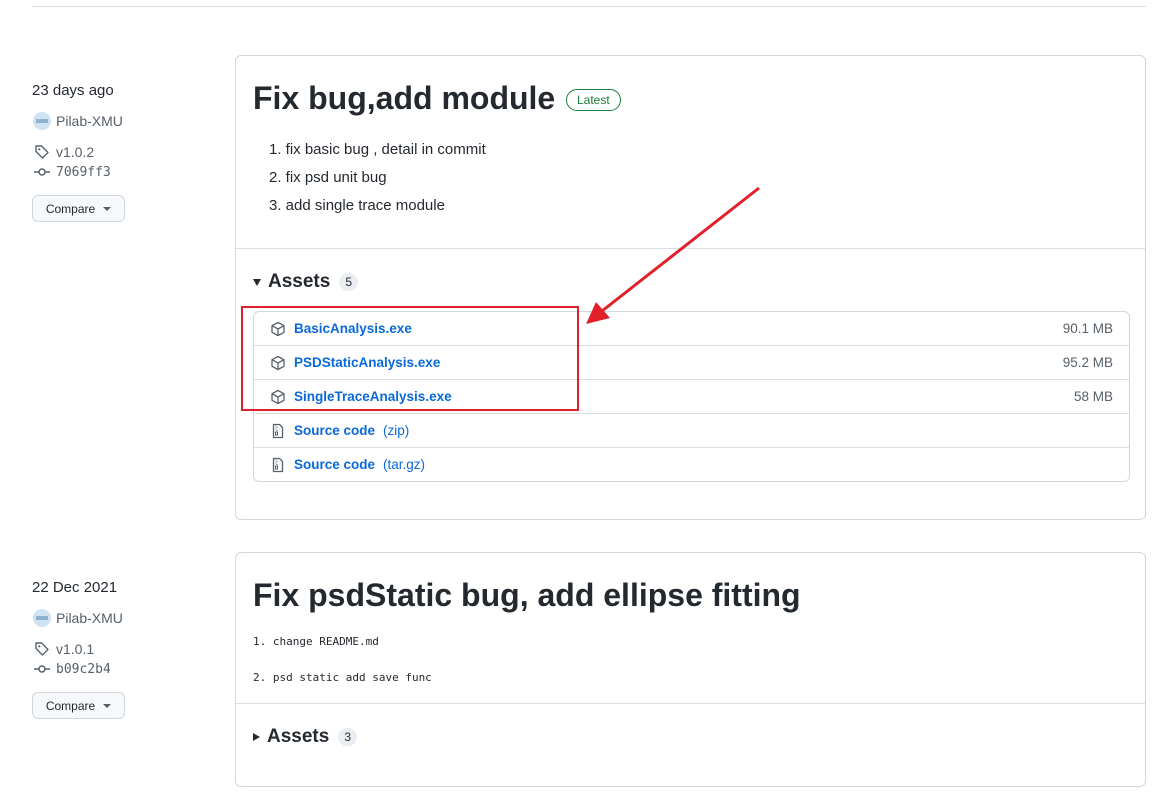  I want to click on tag-name: v1.0.2, so click(75, 152).